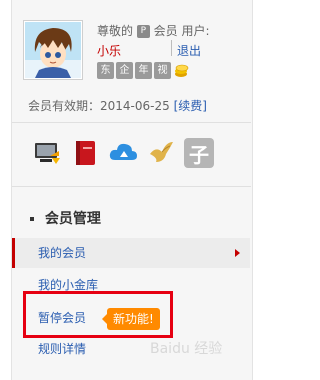 This screenshot has width=320, height=380. I want to click on privilege-shi-icon: 视, so click(162, 70).